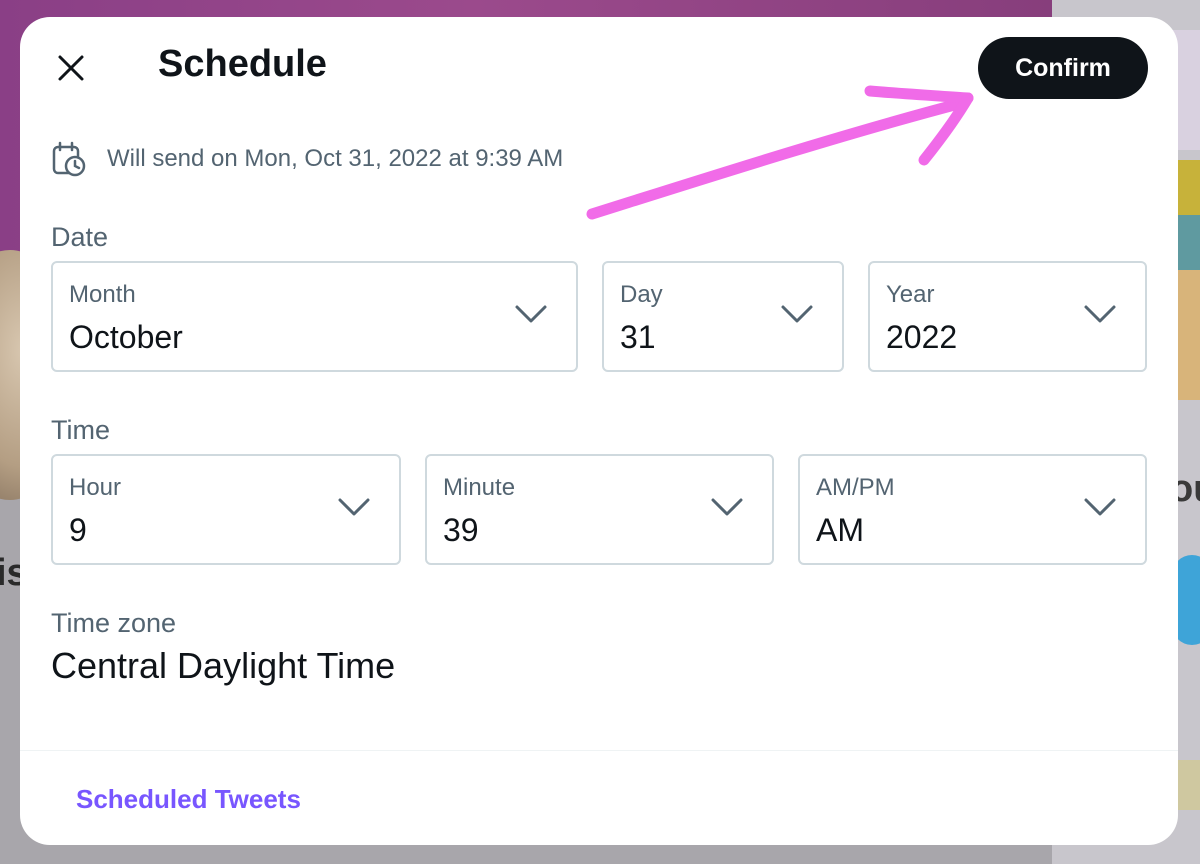 The image size is (1200, 864). I want to click on month-select-label: Month, so click(102, 294).